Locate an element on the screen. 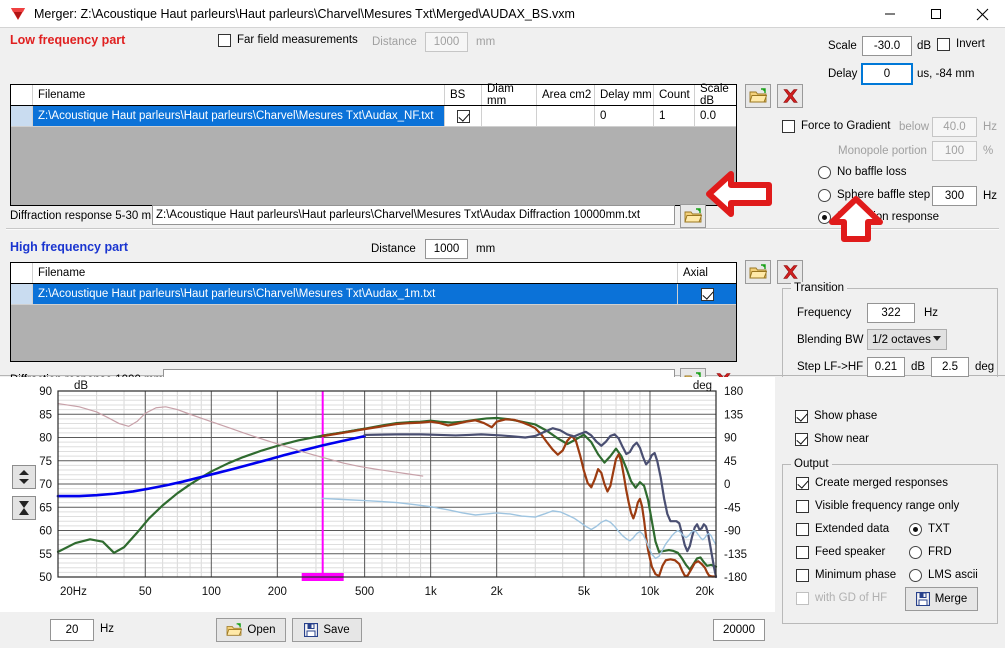 The height and width of the screenshot is (648, 1005). lf-diffraction-open-button is located at coordinates (693, 216).